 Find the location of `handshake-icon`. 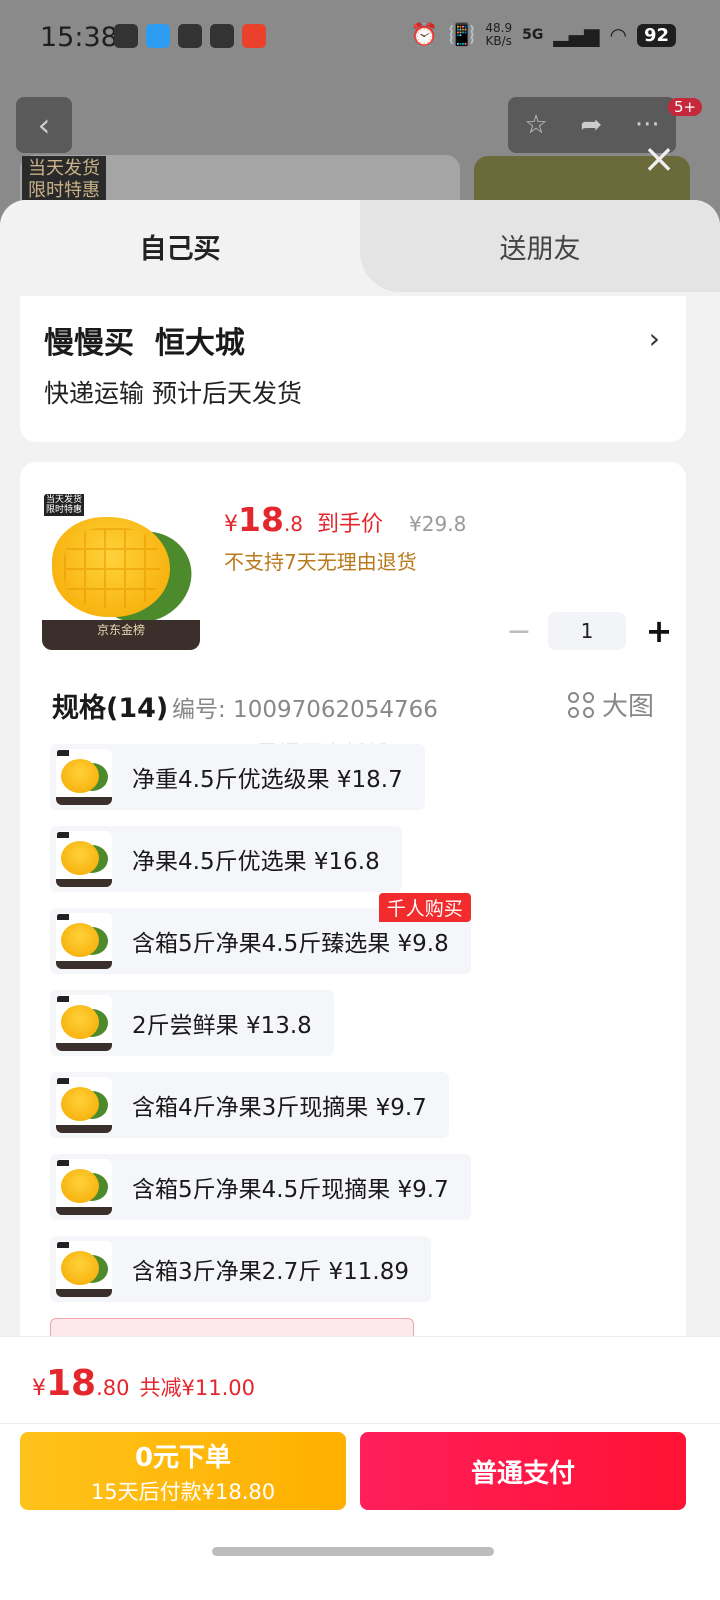

handshake-icon is located at coordinates (190, 36).